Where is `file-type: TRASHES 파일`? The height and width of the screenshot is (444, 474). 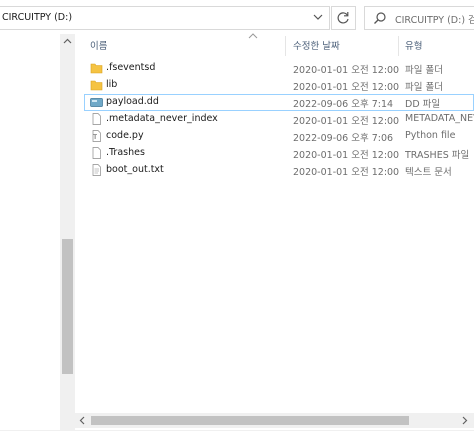 file-type: TRASHES 파일 is located at coordinates (437, 155).